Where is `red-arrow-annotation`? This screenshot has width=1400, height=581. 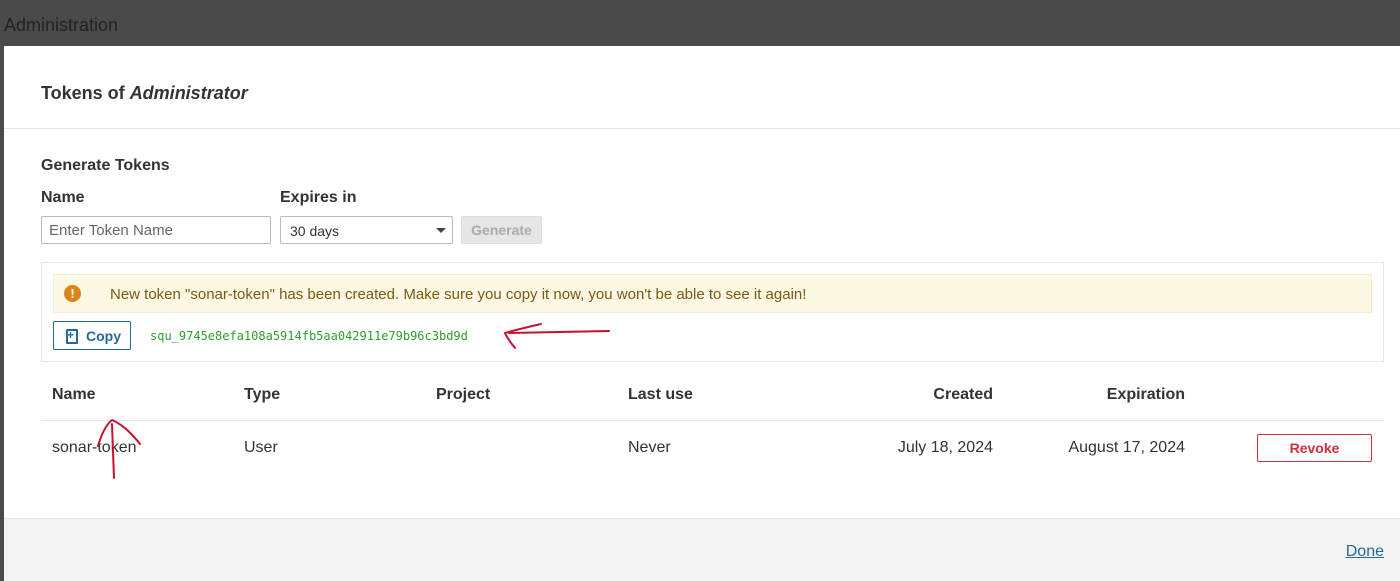
red-arrow-annotation is located at coordinates (556, 336).